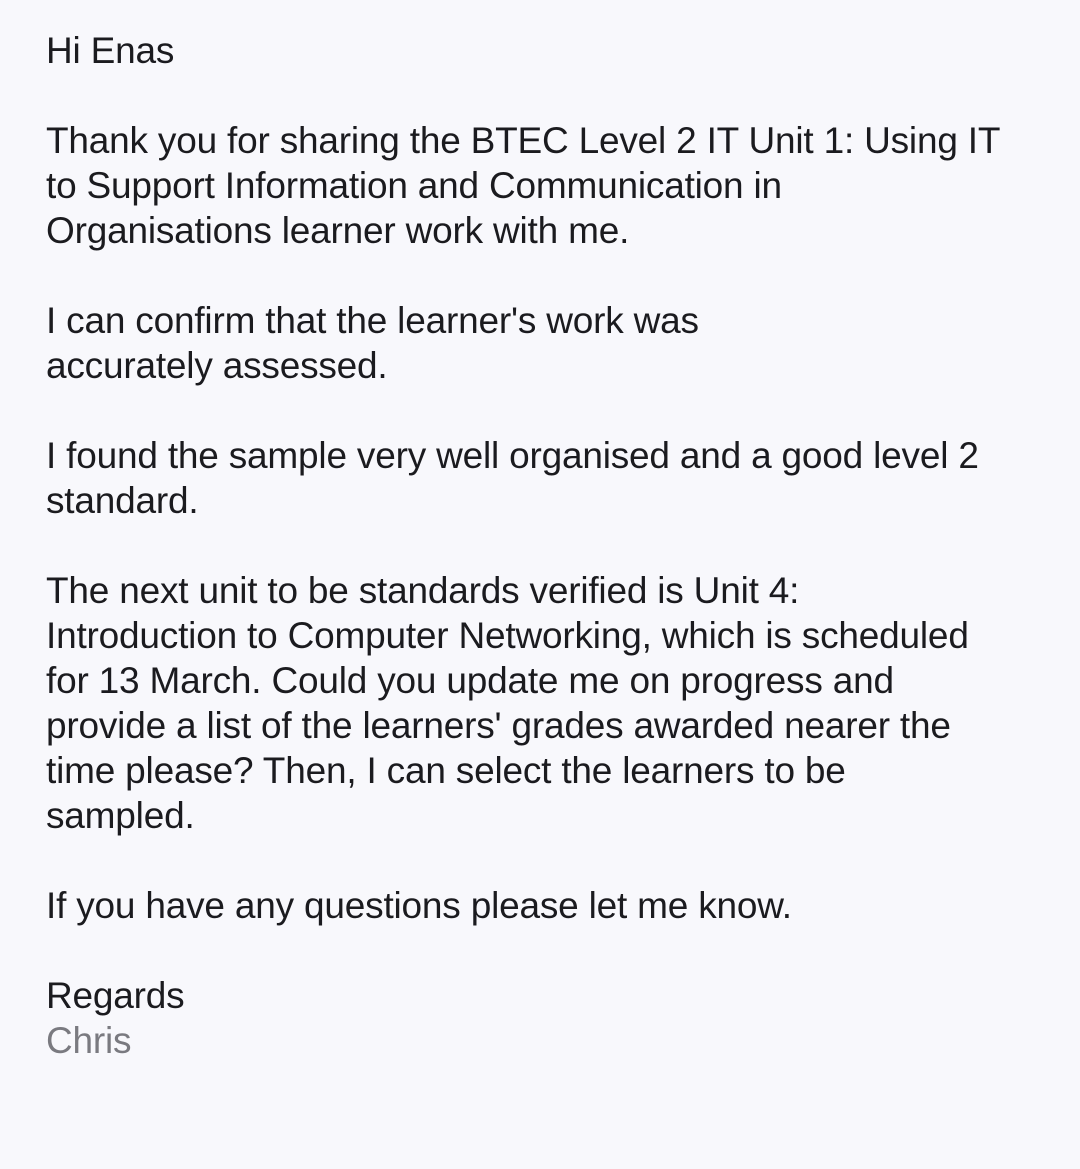 The height and width of the screenshot is (1169, 1080). Describe the element at coordinates (120, 815) in the screenshot. I see `paragraph-line: sampled.` at that location.